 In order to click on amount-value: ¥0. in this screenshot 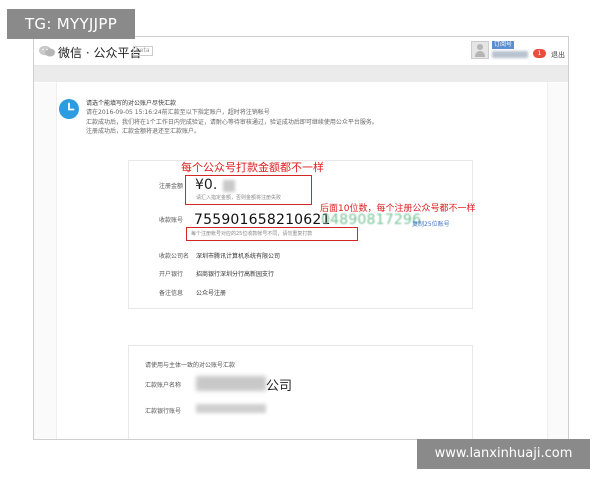, I will do `click(206, 185)`.